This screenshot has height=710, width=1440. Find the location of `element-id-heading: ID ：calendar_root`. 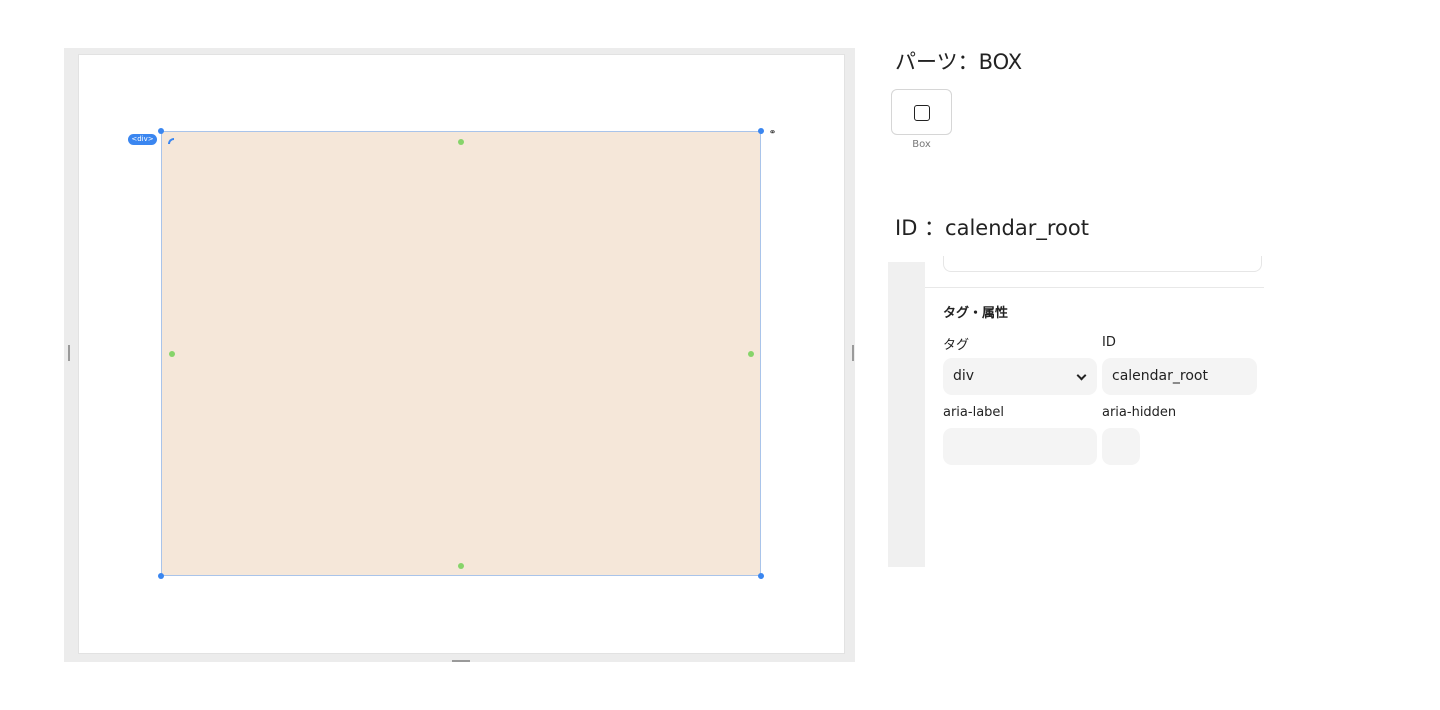

element-id-heading: ID ：calendar_root is located at coordinates (992, 228).